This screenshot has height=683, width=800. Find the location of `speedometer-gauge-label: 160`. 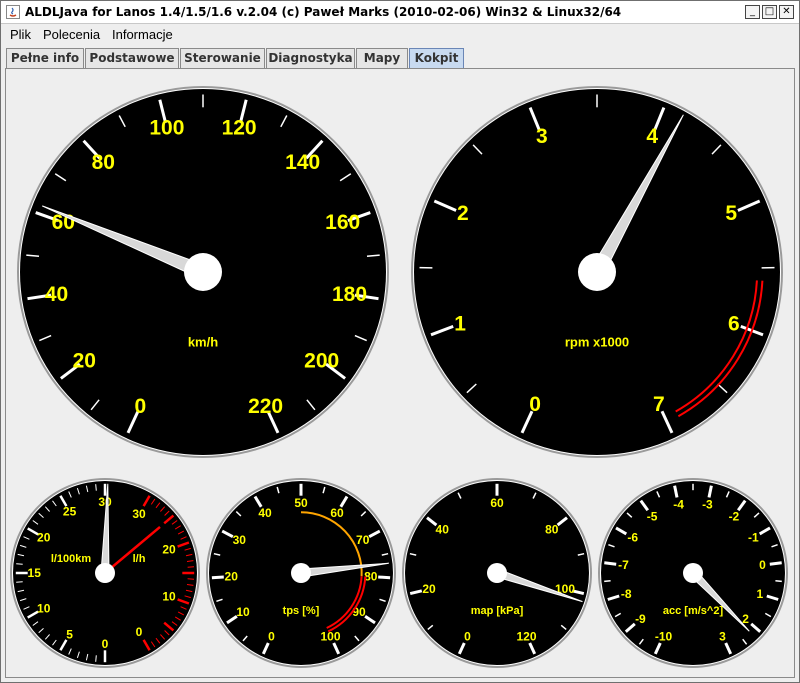

speedometer-gauge-label: 160 is located at coordinates (342, 222).